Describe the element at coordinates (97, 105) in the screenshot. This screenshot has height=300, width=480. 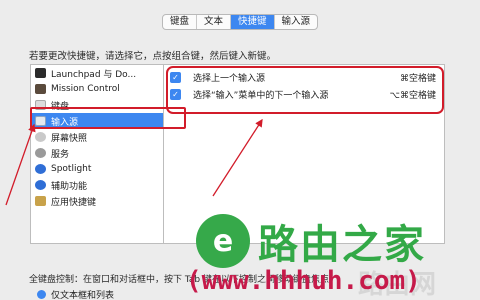
I see `category-keyboard: 键盘` at that location.